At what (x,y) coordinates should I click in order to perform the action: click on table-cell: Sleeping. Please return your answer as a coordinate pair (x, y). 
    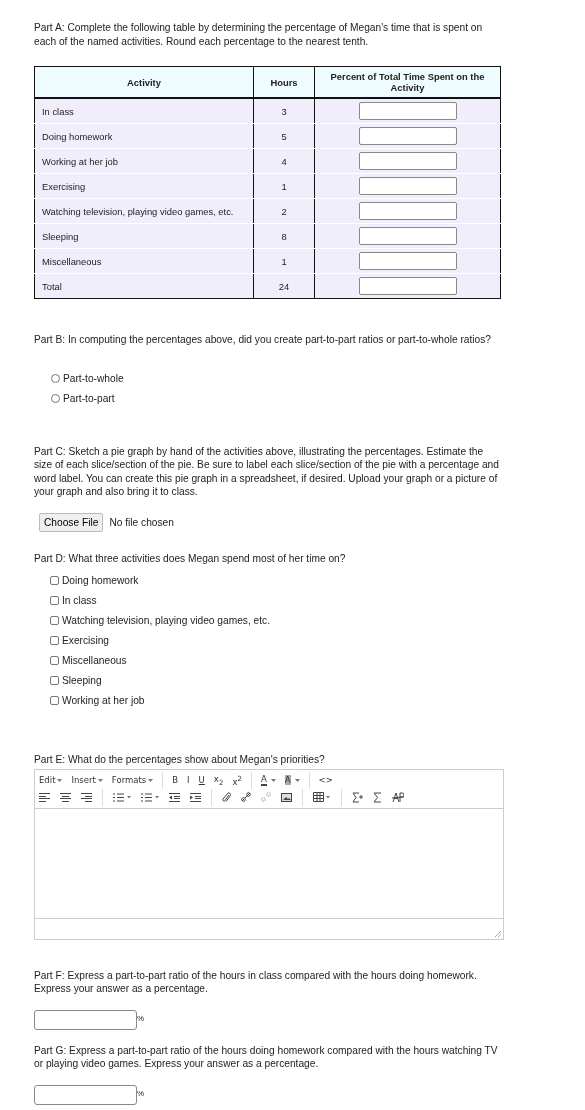
    Looking at the image, I should click on (144, 236).